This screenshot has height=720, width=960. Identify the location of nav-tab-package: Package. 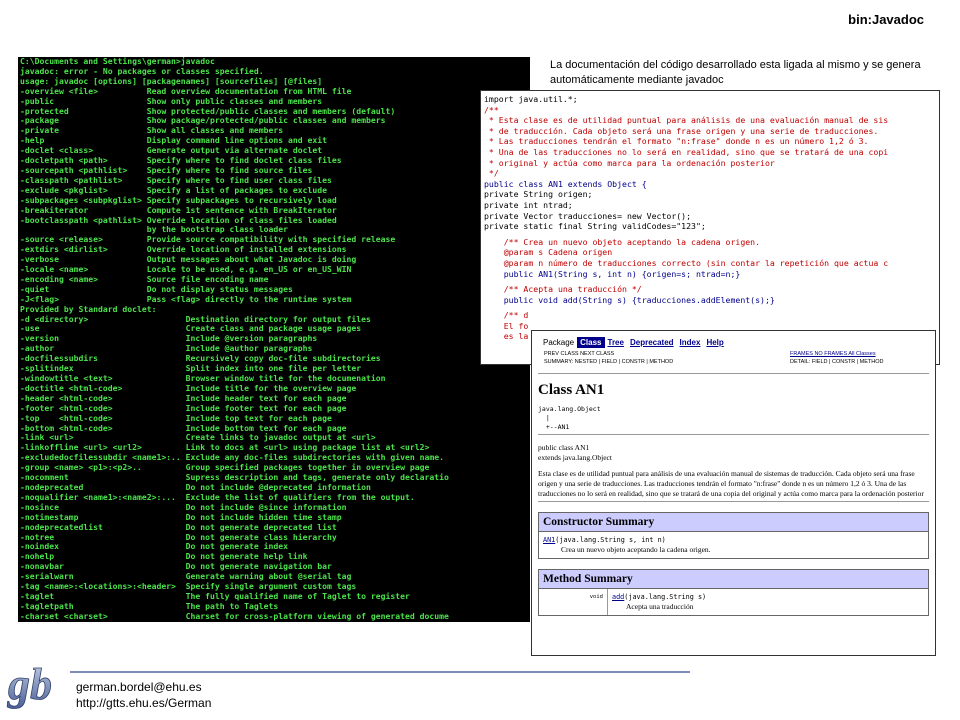
(558, 342).